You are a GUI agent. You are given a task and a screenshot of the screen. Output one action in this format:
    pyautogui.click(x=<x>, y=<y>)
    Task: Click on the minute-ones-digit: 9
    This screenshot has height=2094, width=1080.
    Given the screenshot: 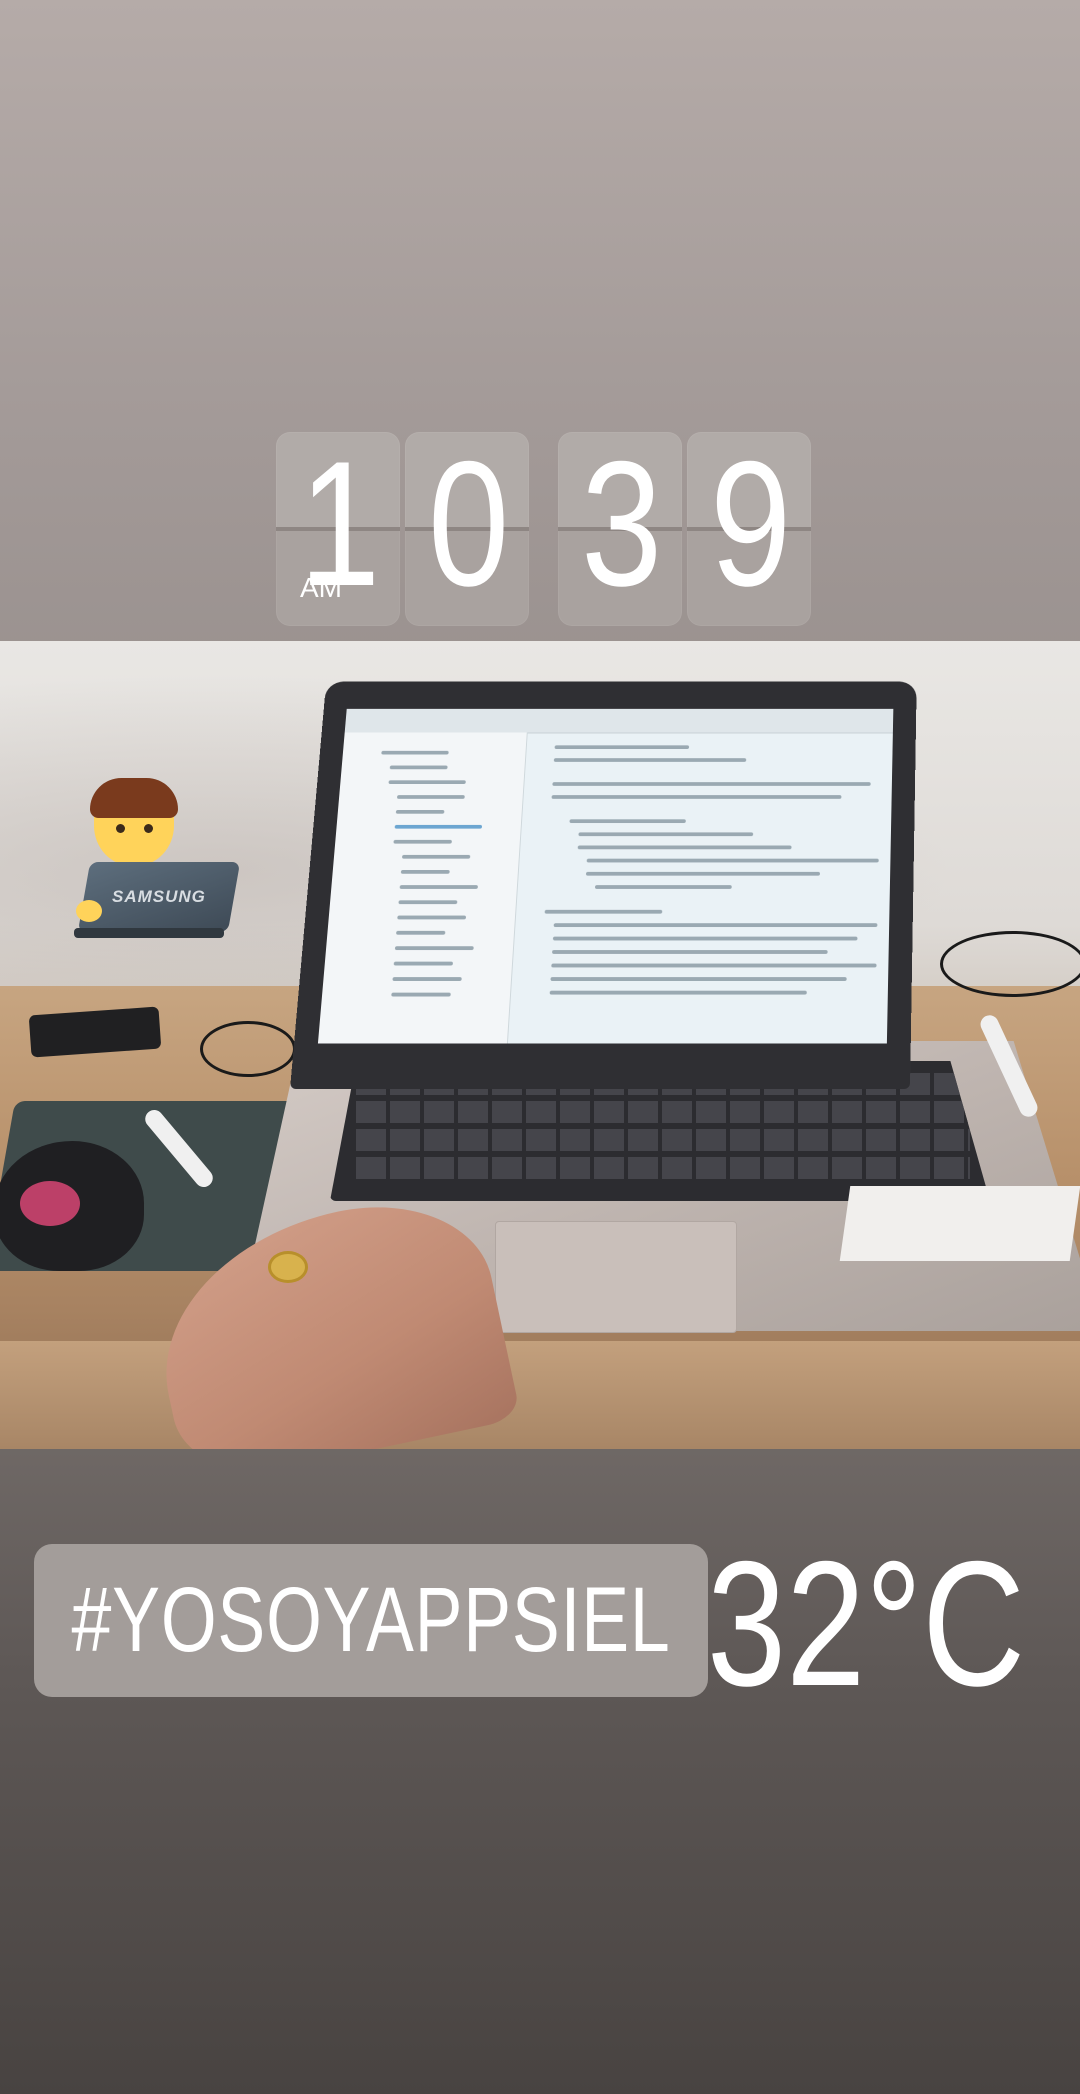 What is the action you would take?
    pyautogui.click(x=750, y=527)
    